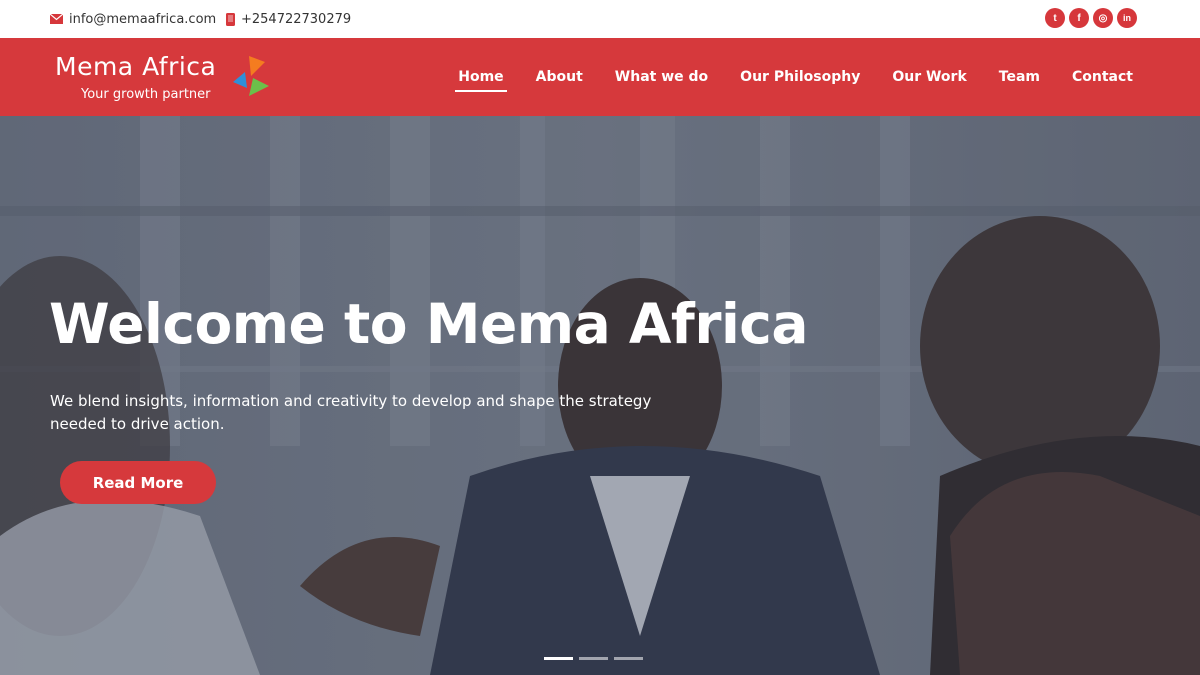 This screenshot has height=675, width=1200. I want to click on nav-team: Team, so click(1019, 77).